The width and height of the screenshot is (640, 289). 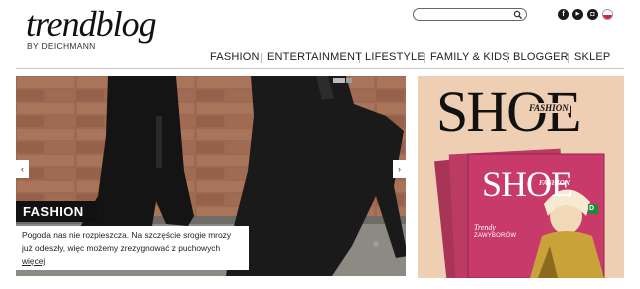 What do you see at coordinates (395, 58) in the screenshot?
I see `nav-item-lifestyle: LIFESTYLE` at bounding box center [395, 58].